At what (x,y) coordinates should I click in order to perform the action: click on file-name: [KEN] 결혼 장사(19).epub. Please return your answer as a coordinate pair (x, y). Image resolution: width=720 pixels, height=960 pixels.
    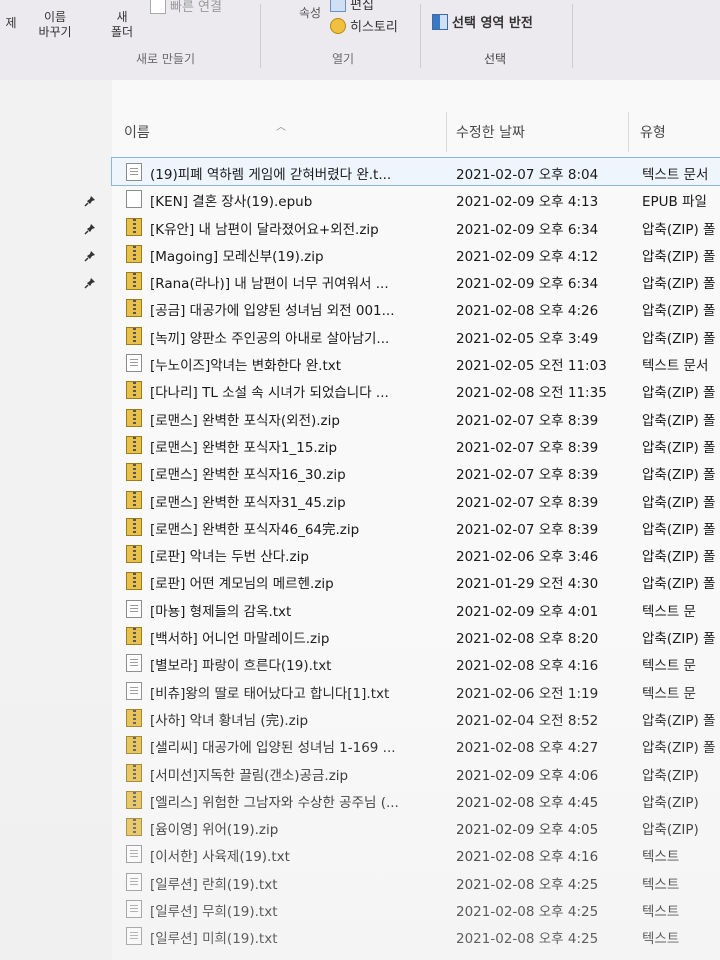
    Looking at the image, I should click on (231, 202).